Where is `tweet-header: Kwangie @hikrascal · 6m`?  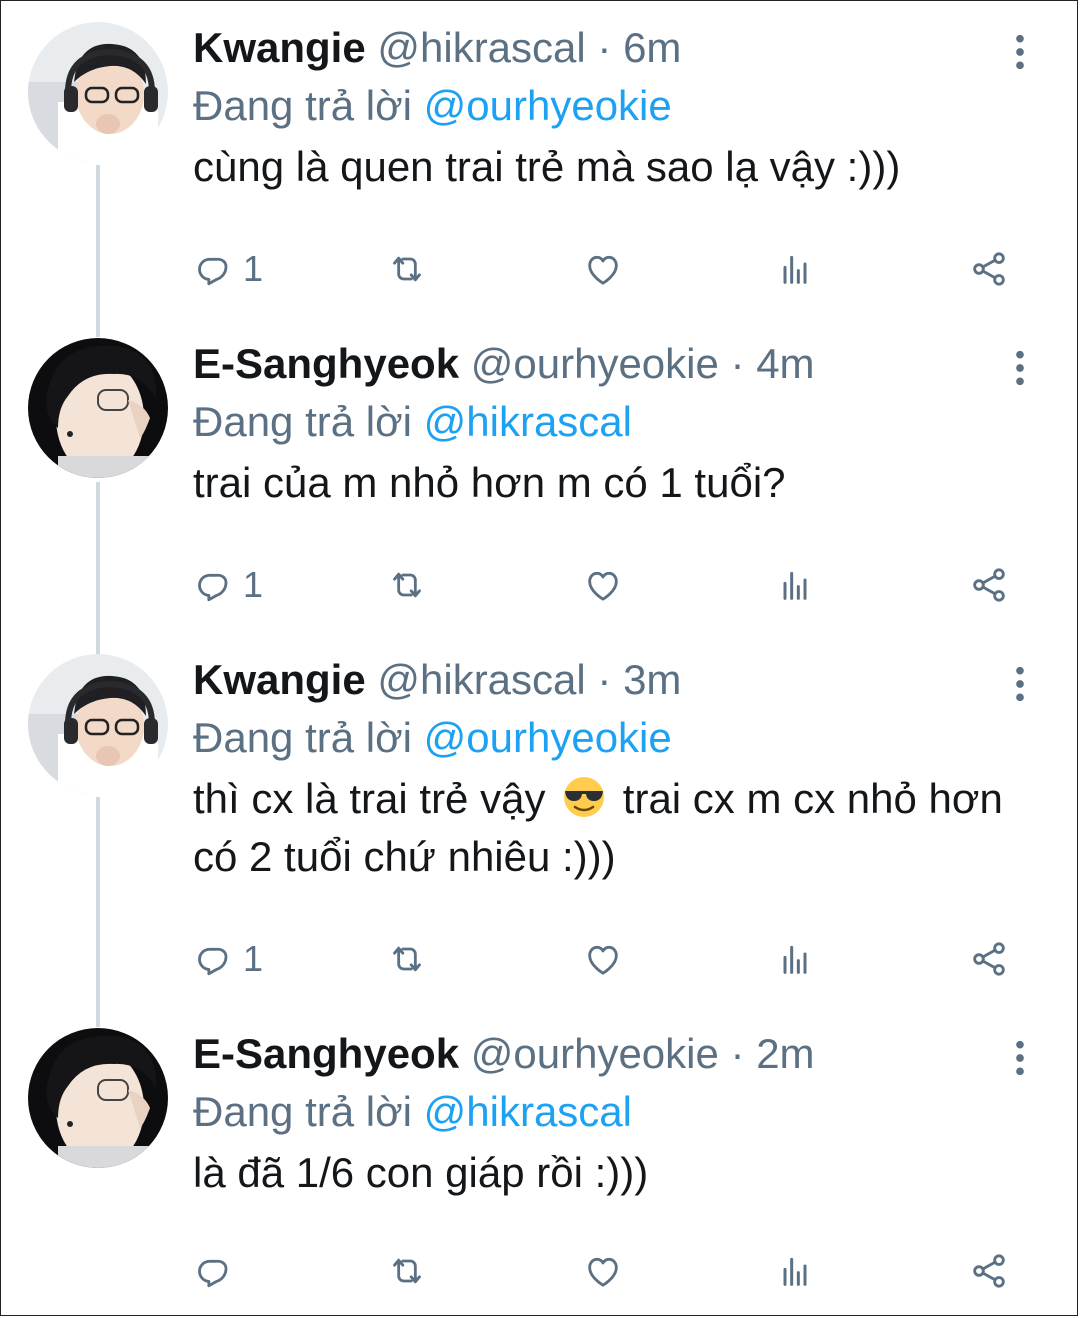
tweet-header: Kwangie @hikrascal · 6m is located at coordinates (437, 48).